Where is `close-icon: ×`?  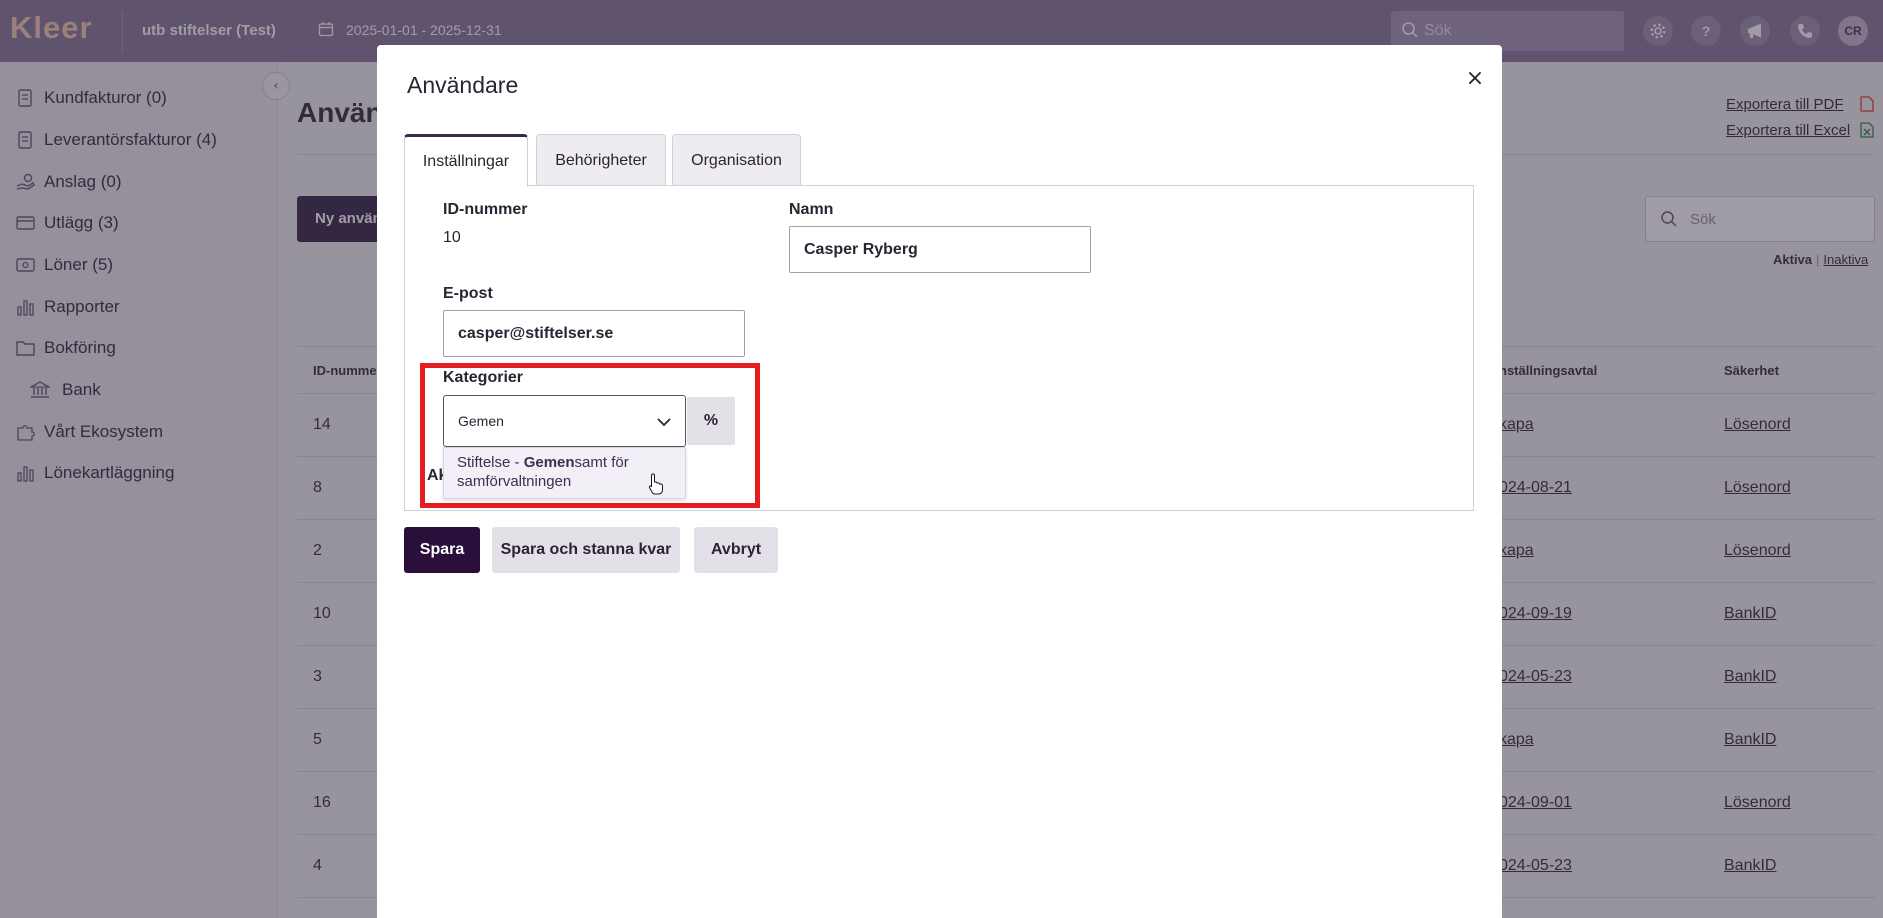 close-icon: × is located at coordinates (1475, 78).